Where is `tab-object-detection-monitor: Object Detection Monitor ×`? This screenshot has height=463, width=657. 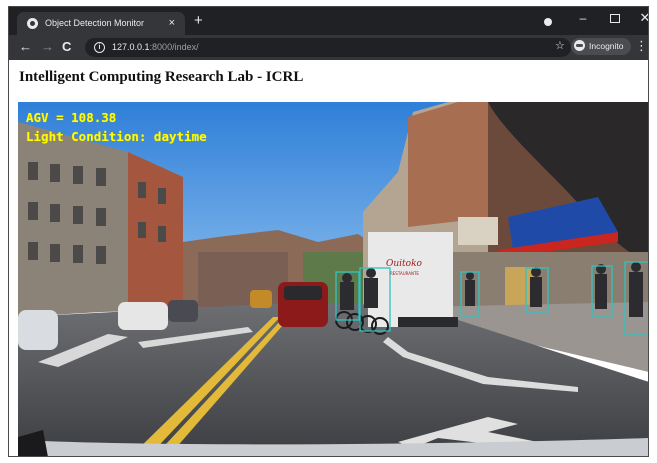 tab-object-detection-monitor: Object Detection Monitor × is located at coordinates (101, 23).